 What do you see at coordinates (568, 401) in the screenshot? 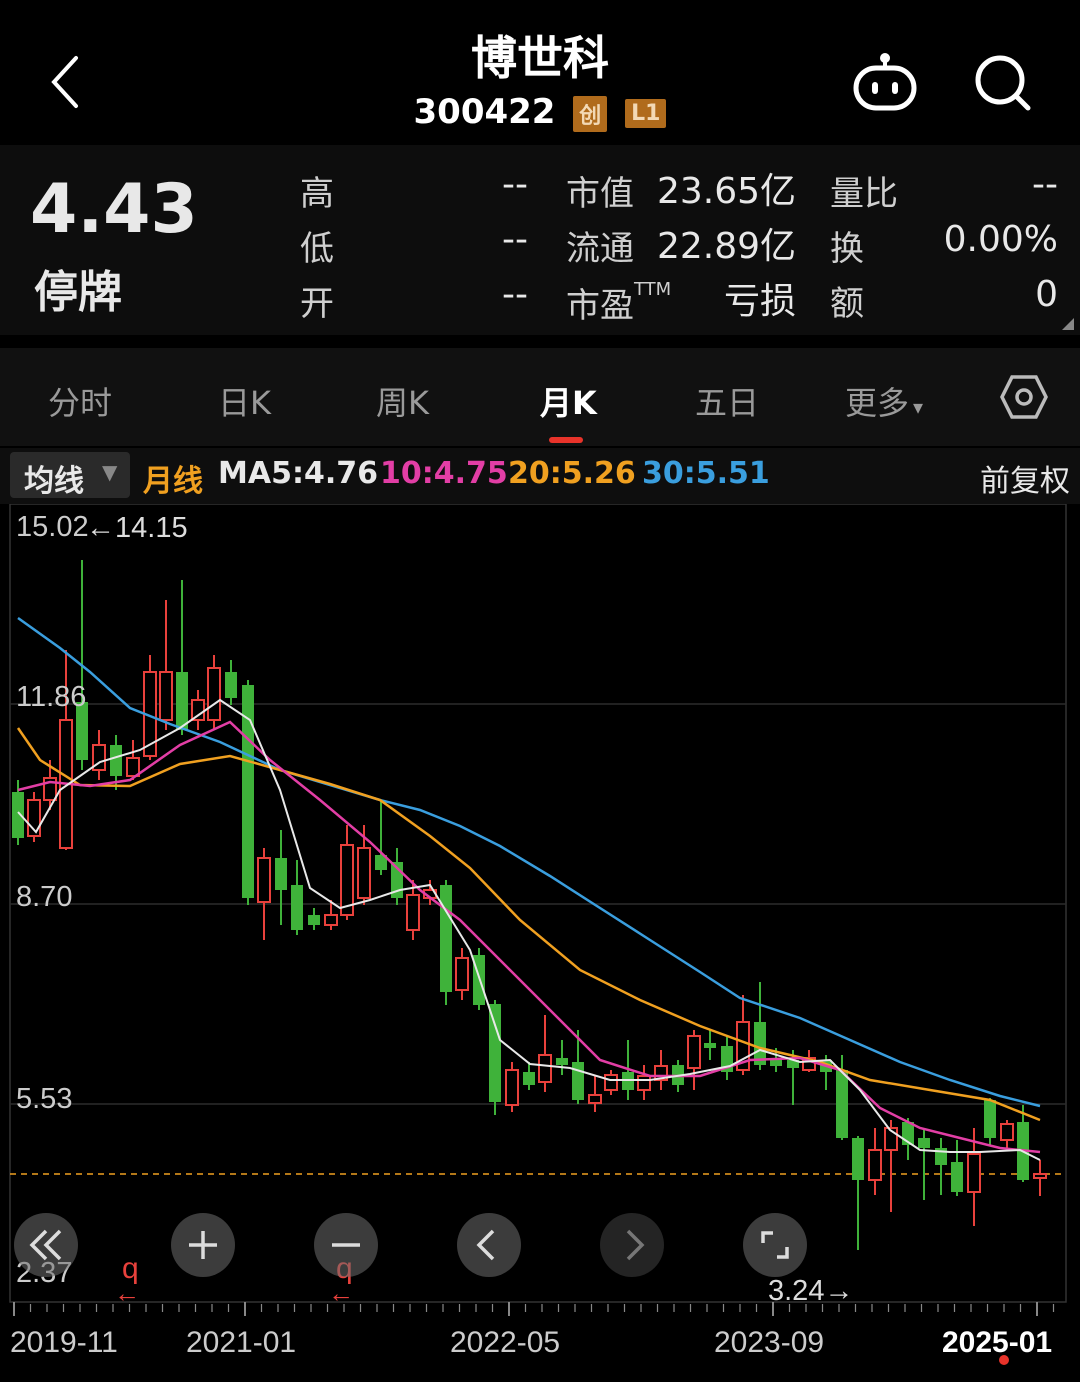
I see `tab-monthly-k: 月K` at bounding box center [568, 401].